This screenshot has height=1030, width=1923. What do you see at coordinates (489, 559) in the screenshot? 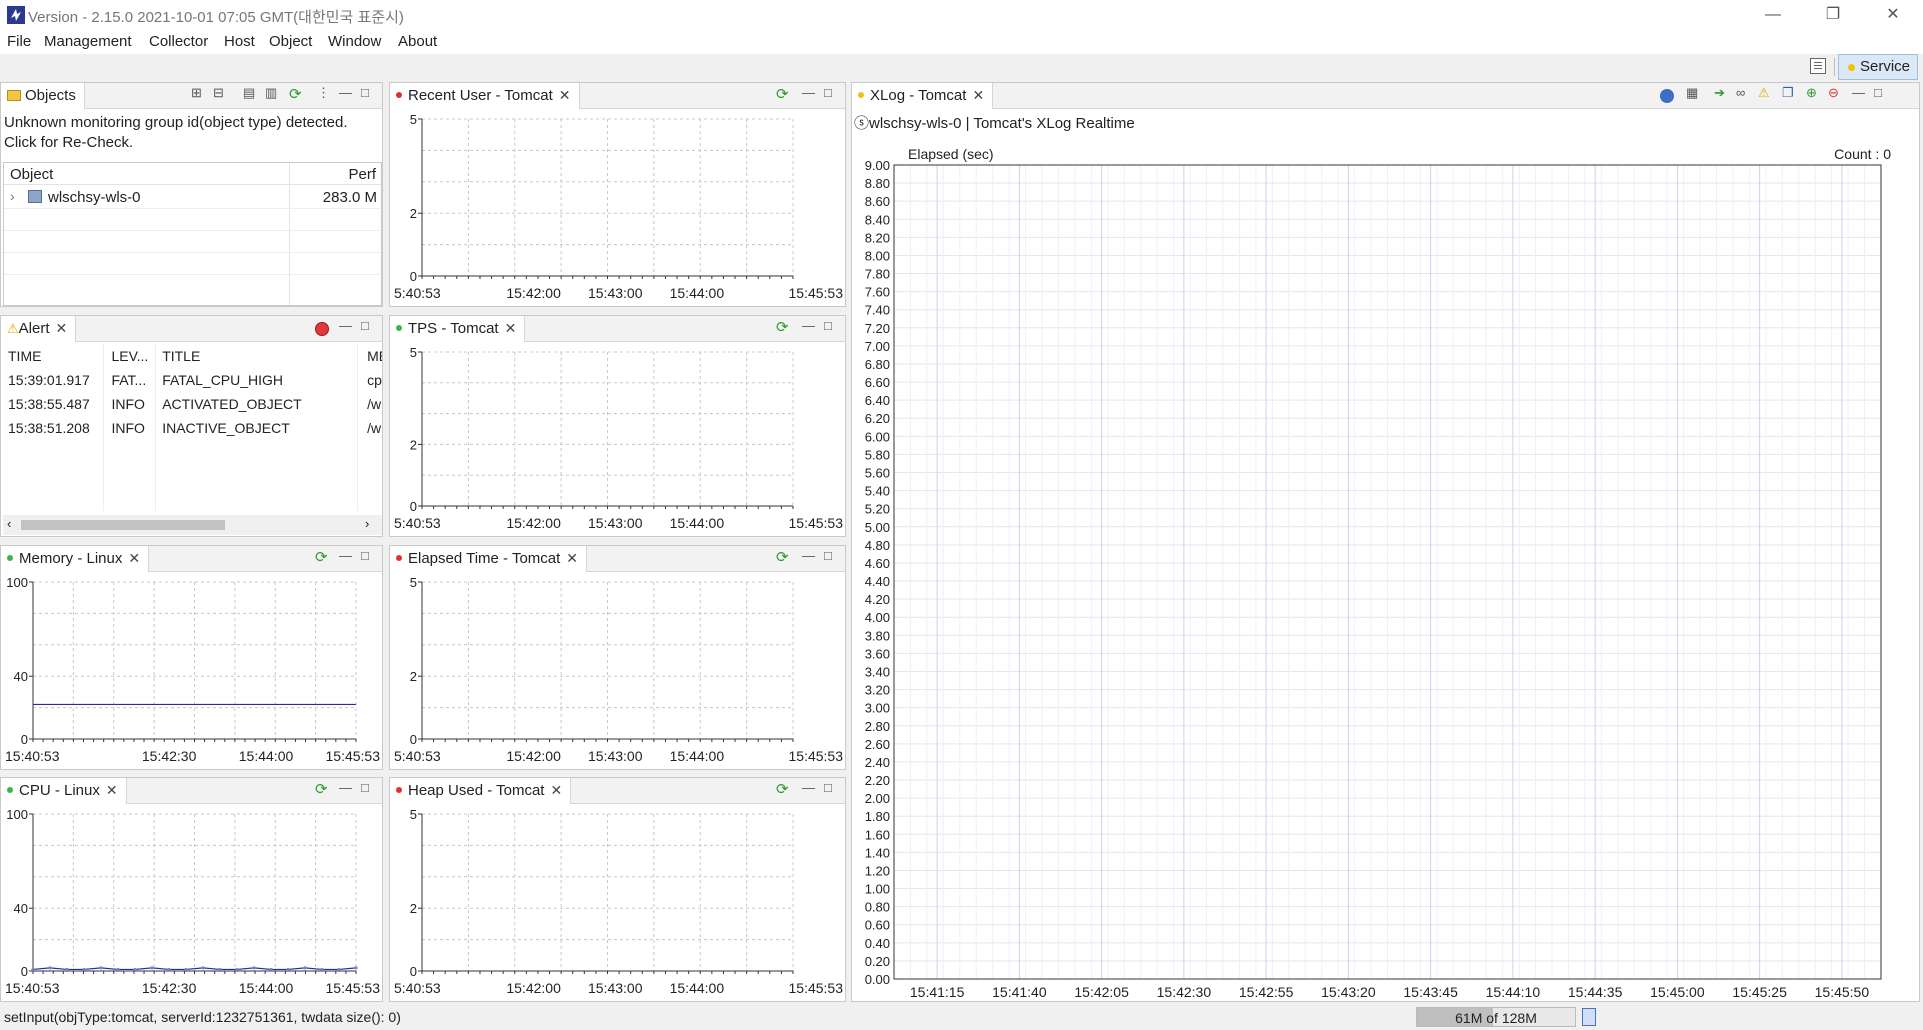
I see `tab-elapsed: Elapsed Time - Tomcat ✕` at bounding box center [489, 559].